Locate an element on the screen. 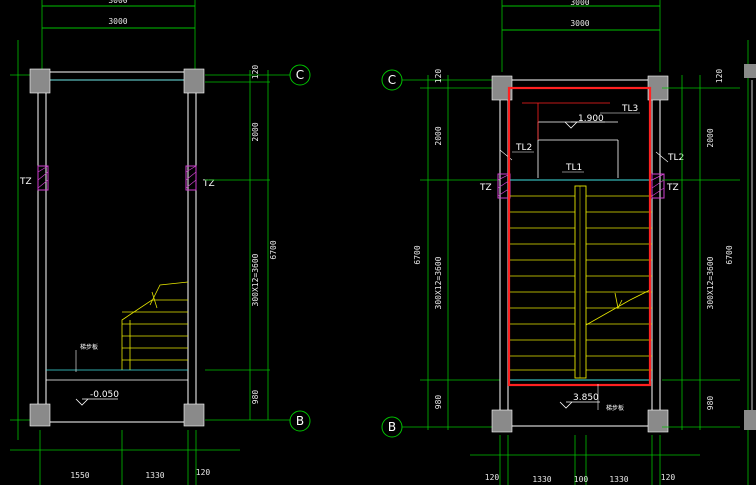 The image size is (756, 485). right-landing-elevation-symbol is located at coordinates (571, 125).